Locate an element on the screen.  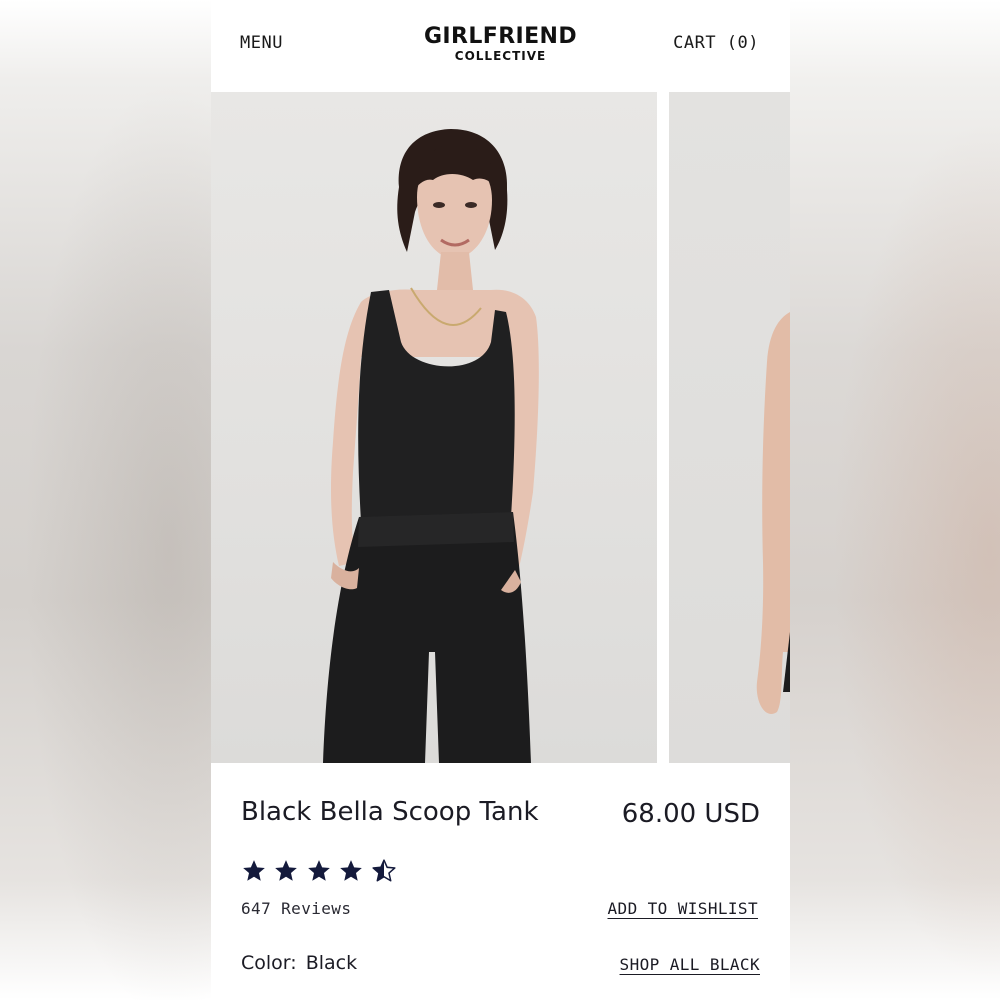
star-half-icon is located at coordinates (384, 870).